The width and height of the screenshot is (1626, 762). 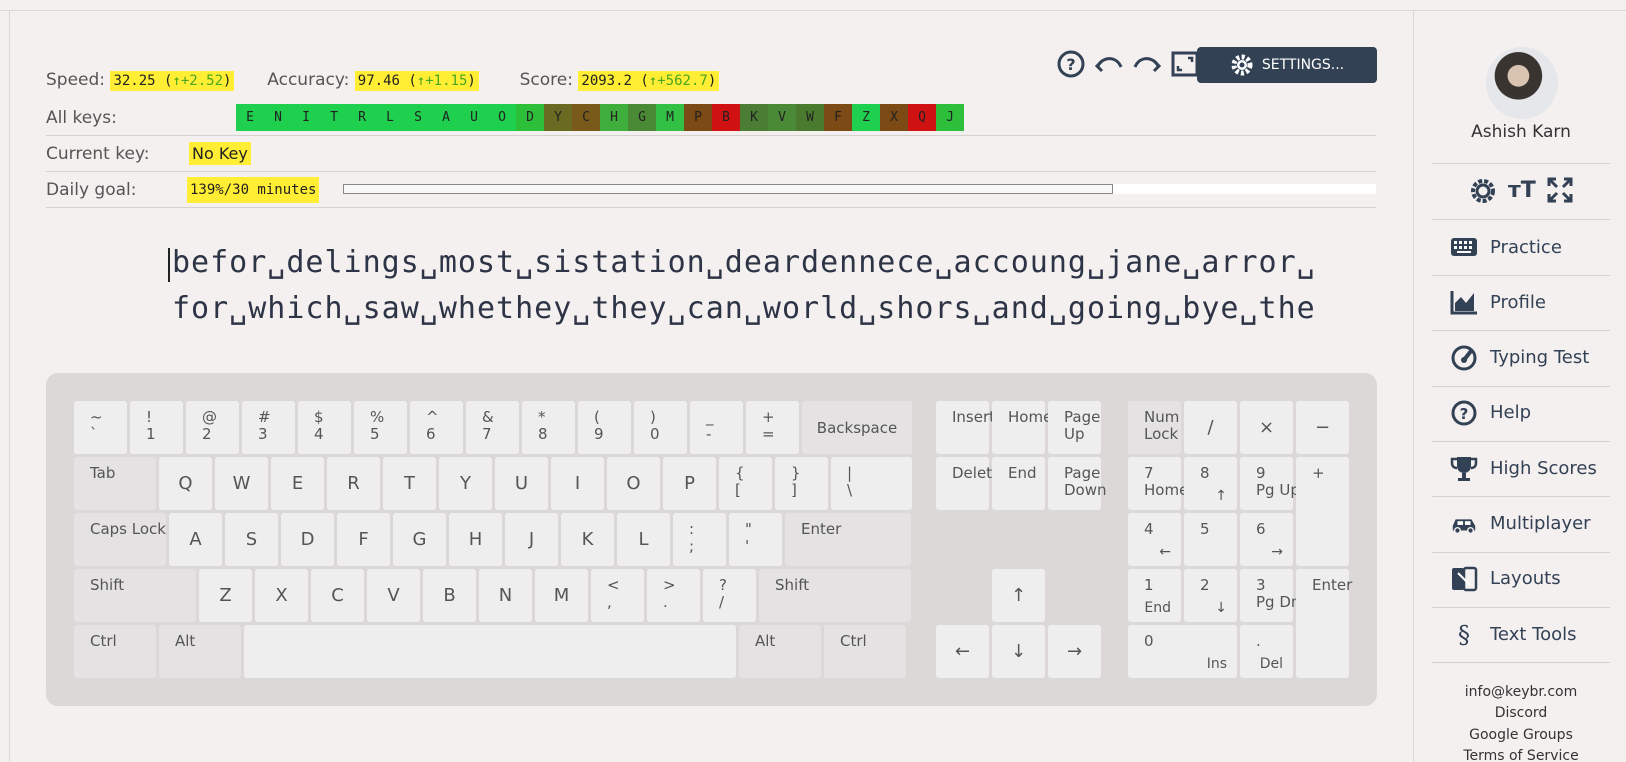 I want to click on arrow-up-key: ↑, so click(x=1018, y=595).